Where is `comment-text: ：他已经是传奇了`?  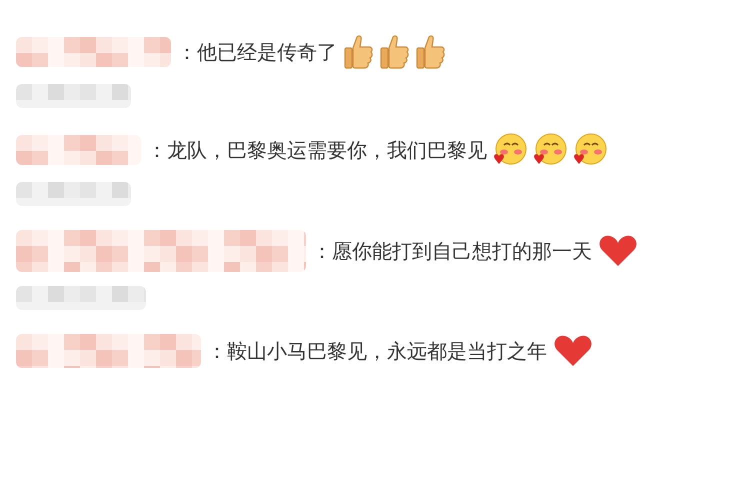
comment-text: ：他已经是传奇了 is located at coordinates (257, 52).